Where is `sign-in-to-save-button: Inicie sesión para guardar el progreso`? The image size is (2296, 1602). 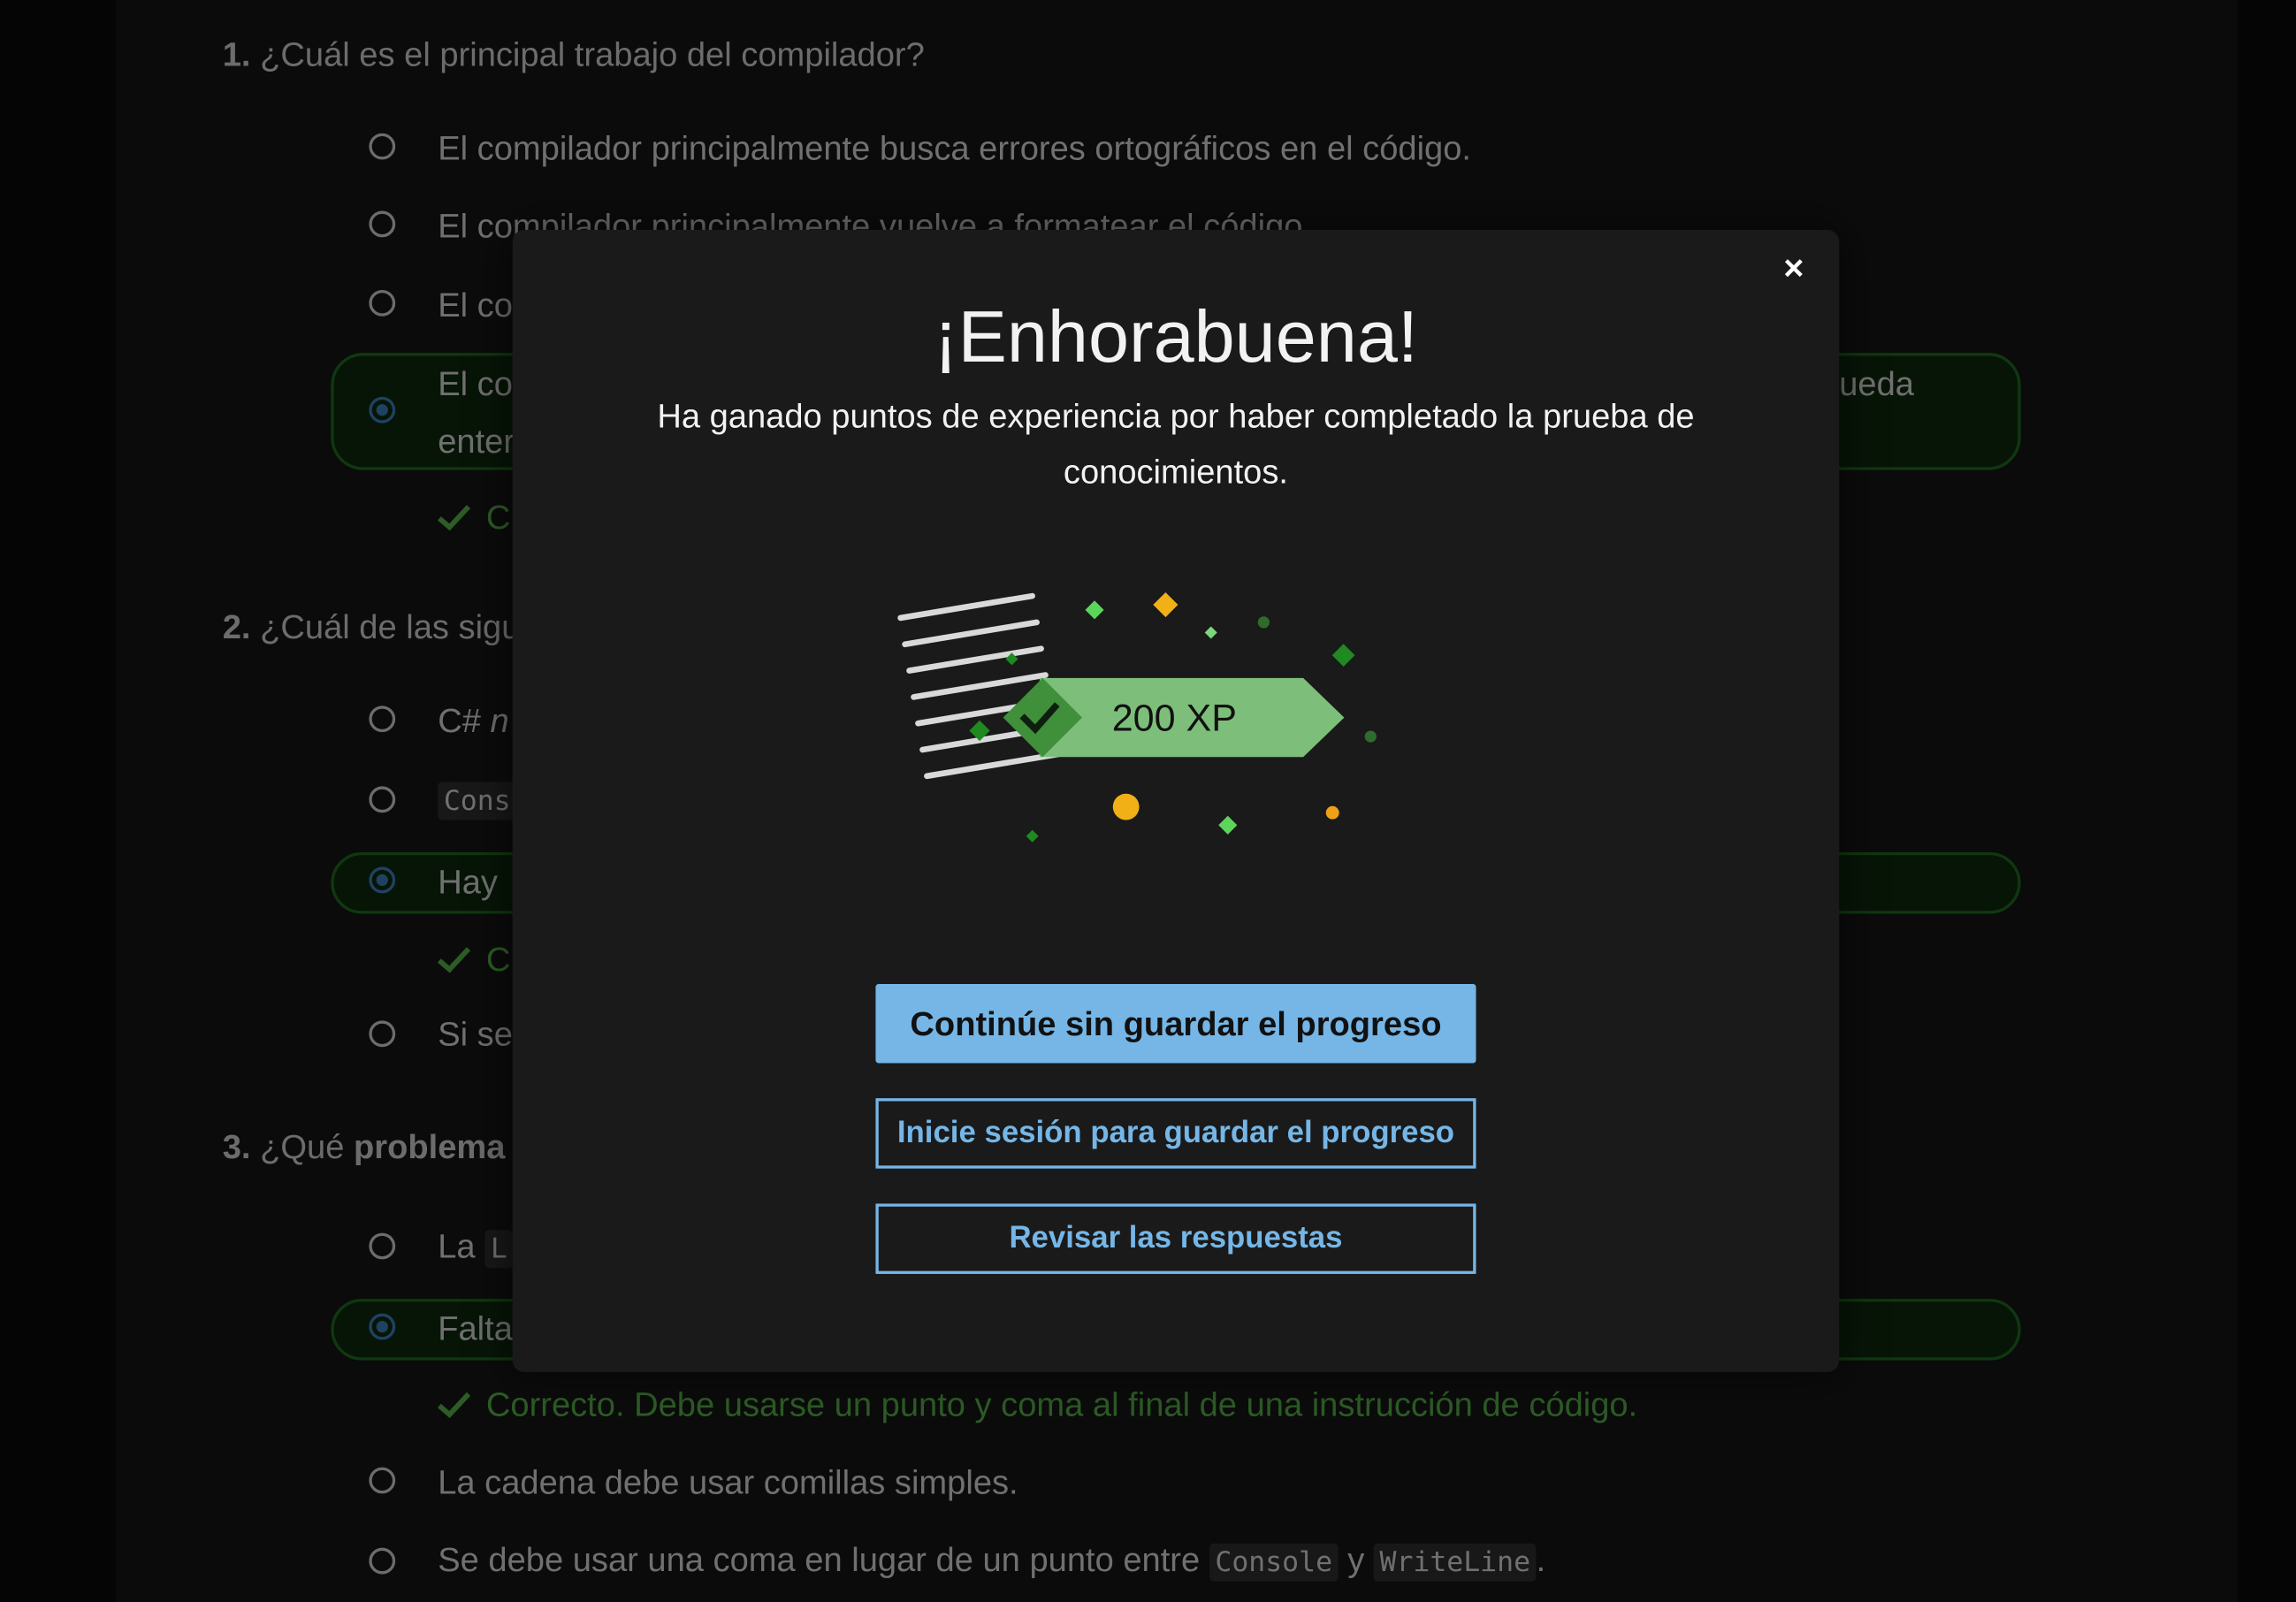 sign-in-to-save-button: Inicie sesión para guardar el progreso is located at coordinates (1175, 1133).